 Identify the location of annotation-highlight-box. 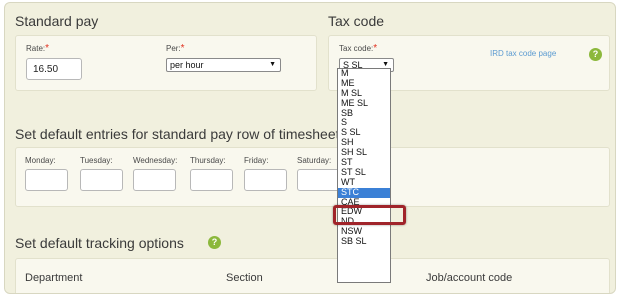
(369, 215).